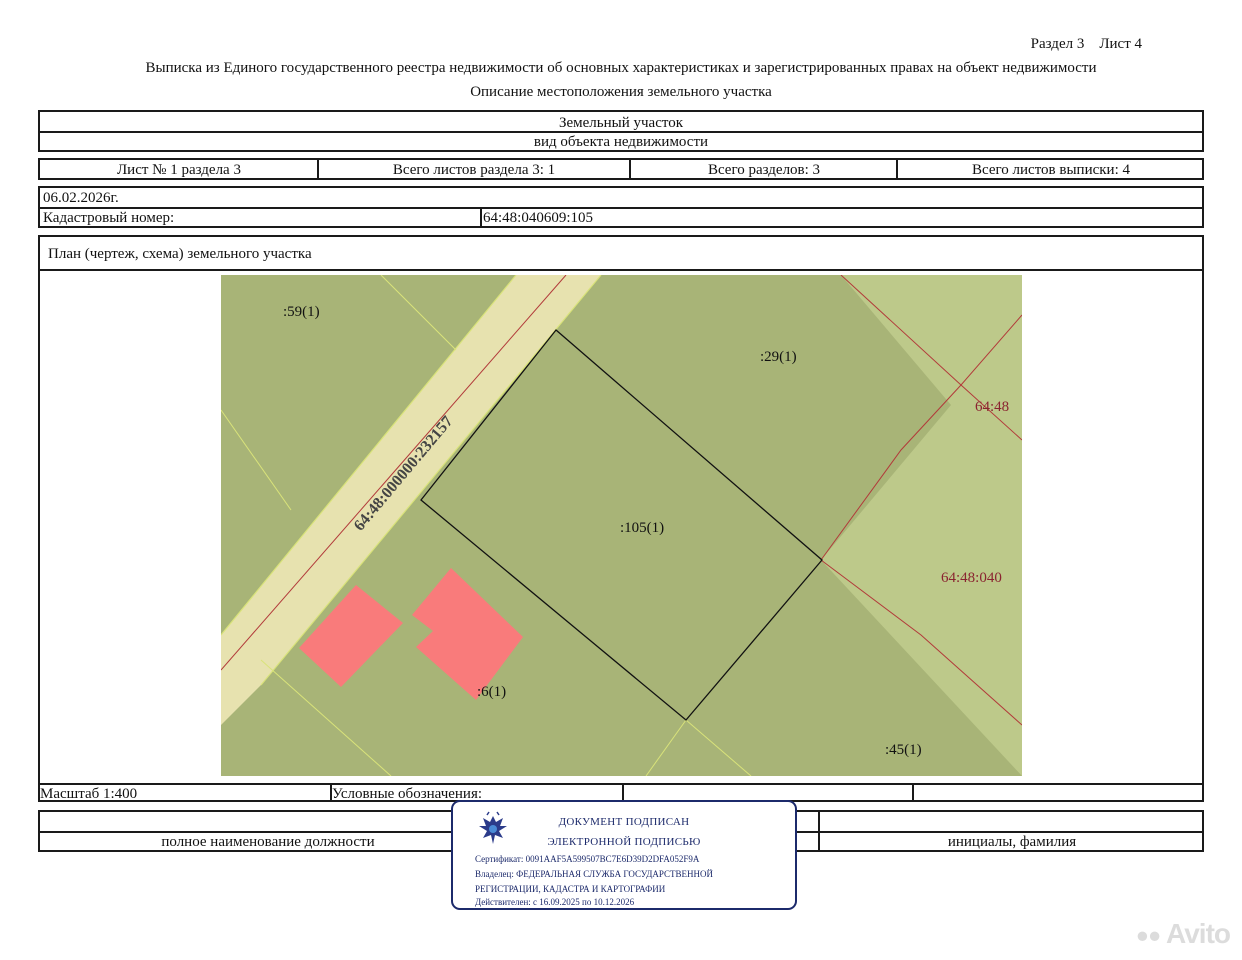 The width and height of the screenshot is (1242, 960). I want to click on label-parcel-45: :45(1), so click(903, 750).